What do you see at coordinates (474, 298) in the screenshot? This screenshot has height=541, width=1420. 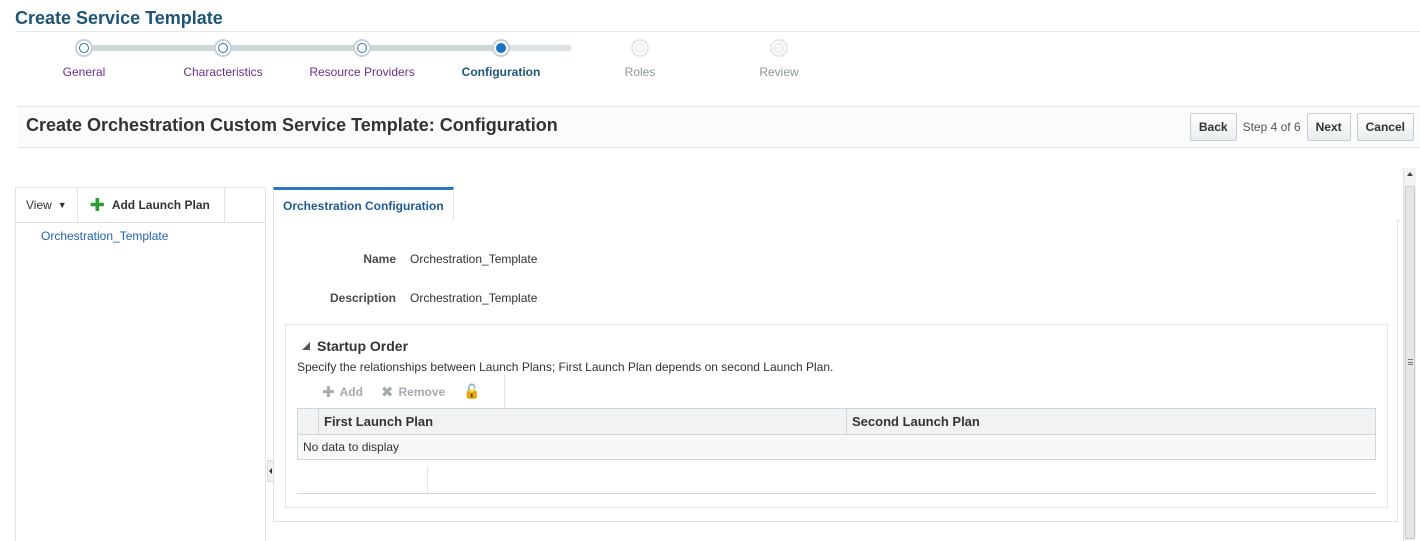 I see `description-value: Orchestration_Template` at bounding box center [474, 298].